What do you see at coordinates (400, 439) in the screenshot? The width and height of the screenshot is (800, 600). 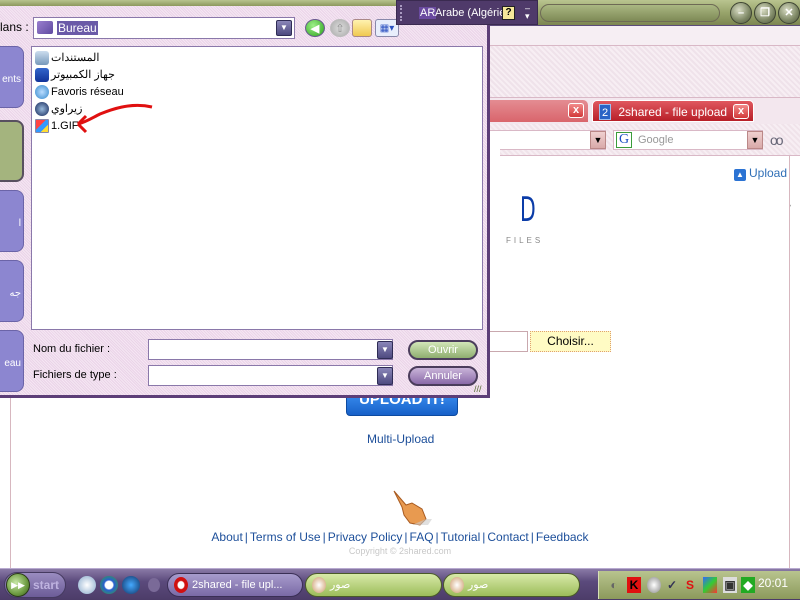 I see `multi-upload-link: Multi-Upload` at bounding box center [400, 439].